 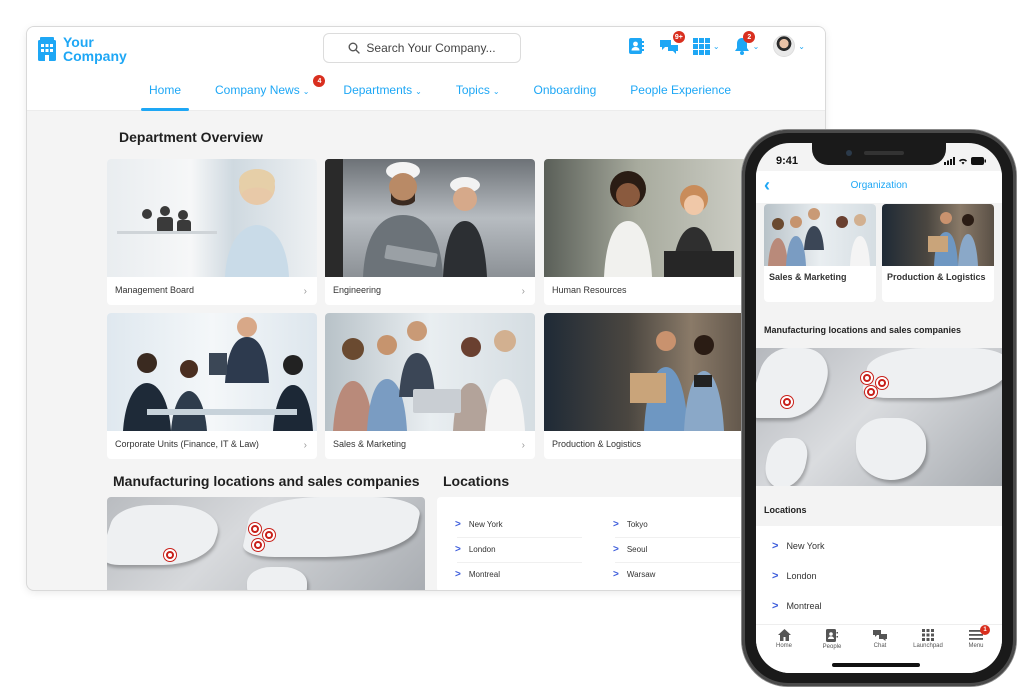 I want to click on phone-card-production-logistics: Production & Logistics, so click(x=938, y=253).